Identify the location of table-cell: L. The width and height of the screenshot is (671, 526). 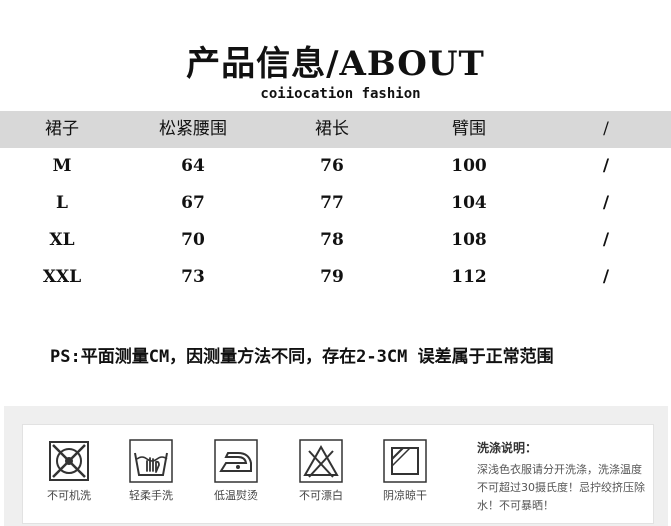
(62, 203).